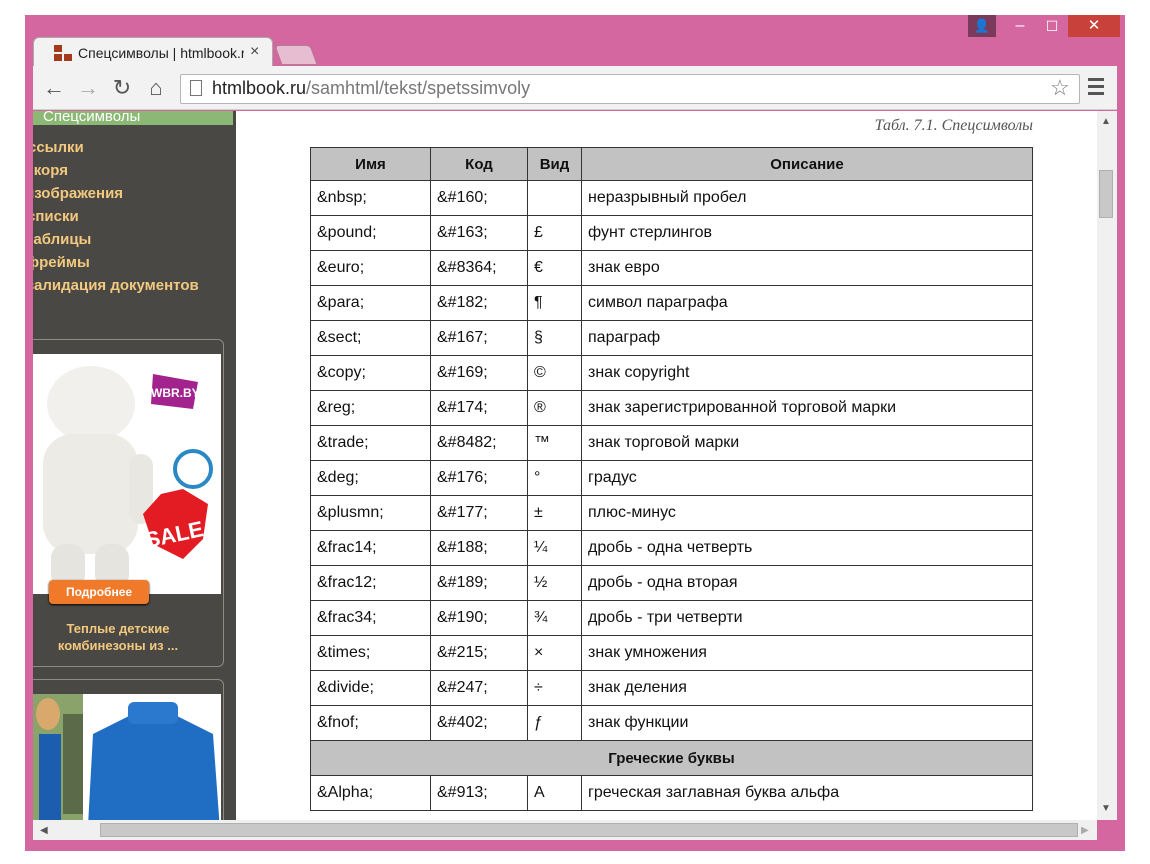  What do you see at coordinates (671, 198) in the screenshot?
I see `table-row: &nbsp; &#160; неразрывный пробел` at bounding box center [671, 198].